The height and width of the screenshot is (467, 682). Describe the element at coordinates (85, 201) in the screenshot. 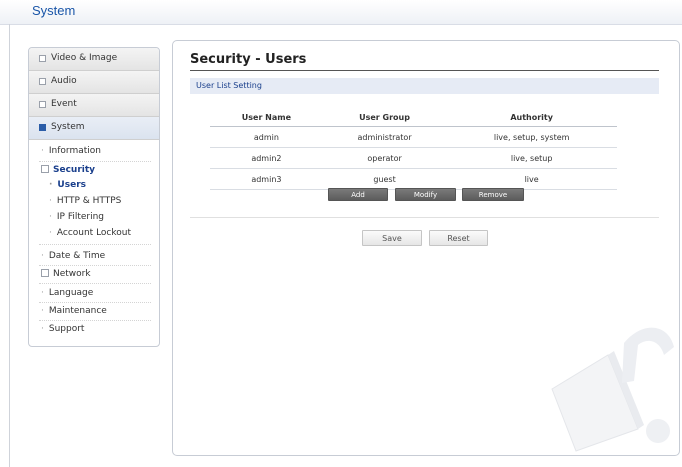

I see `sidebar-item-http-https: · HTTP & HTTPS` at that location.